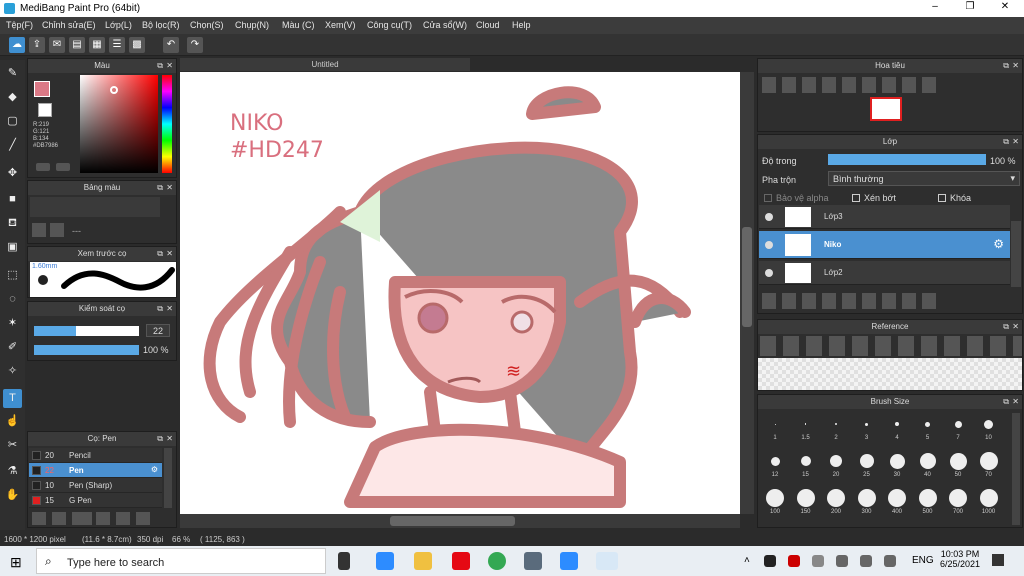 This screenshot has height=576, width=1024. Describe the element at coordinates (607, 561) in the screenshot. I see `medibang-taskbar-icon` at that location.